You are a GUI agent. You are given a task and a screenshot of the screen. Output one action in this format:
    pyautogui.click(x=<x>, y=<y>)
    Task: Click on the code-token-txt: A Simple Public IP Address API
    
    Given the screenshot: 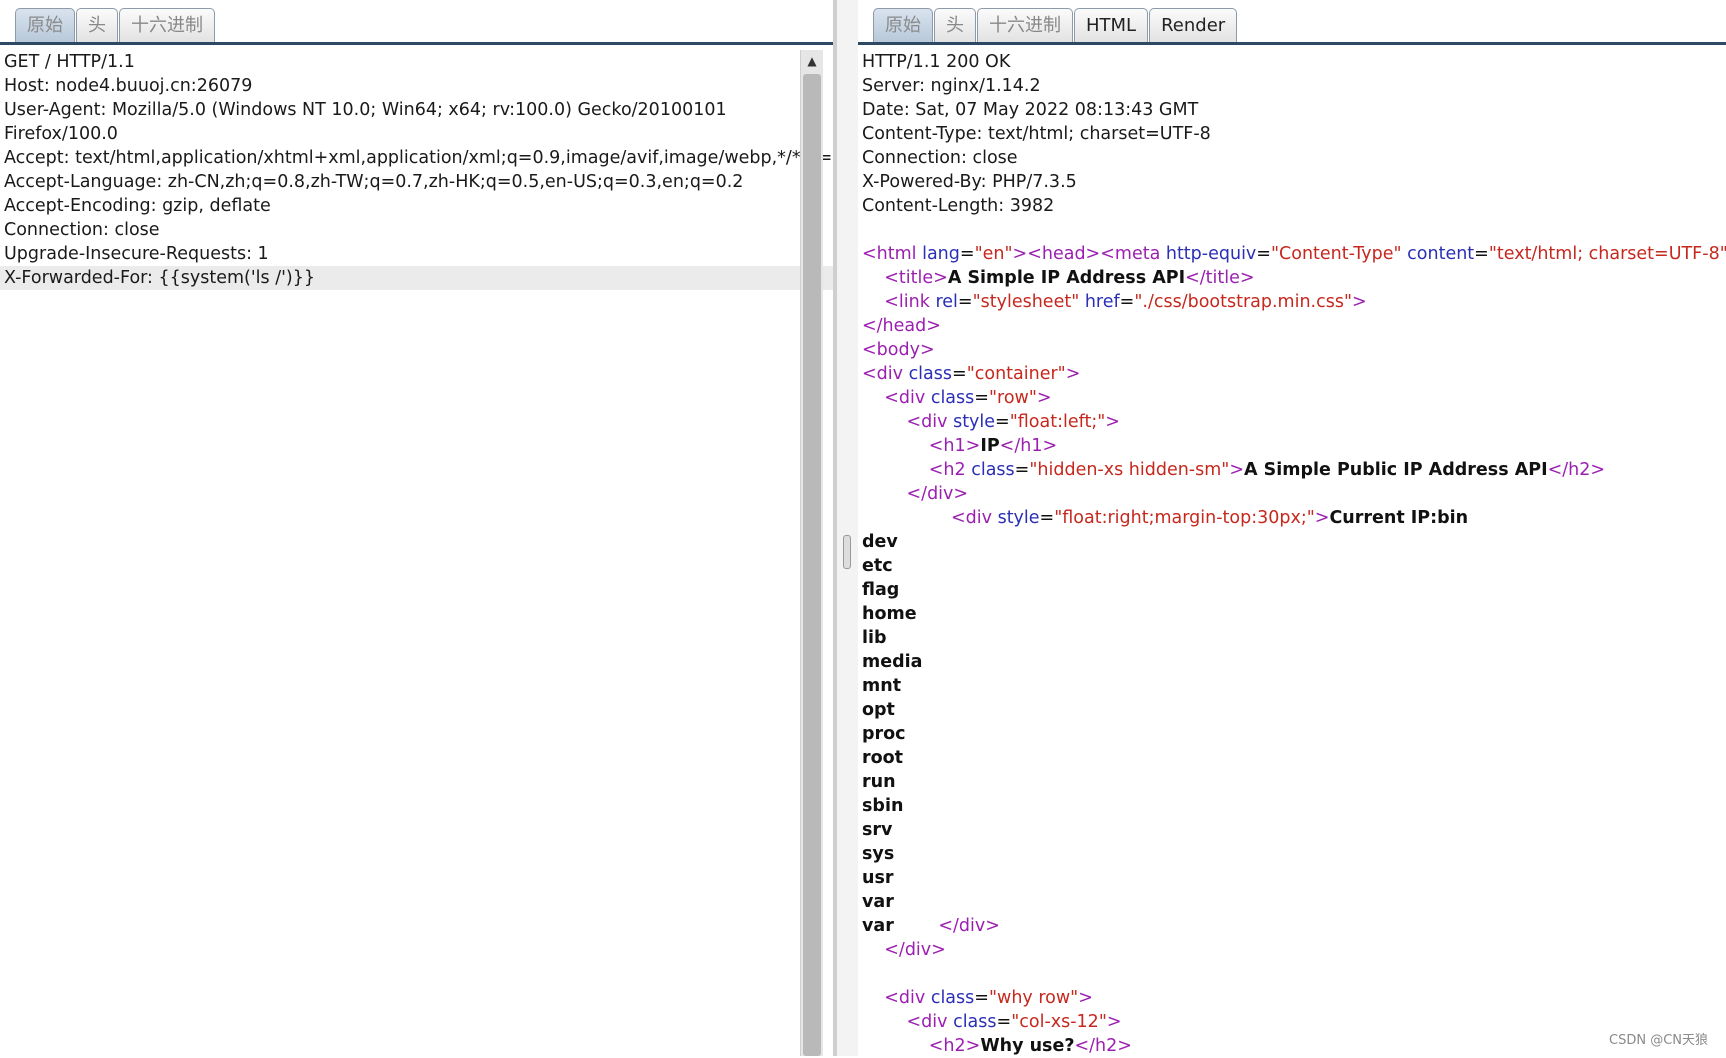 What is the action you would take?
    pyautogui.click(x=1396, y=470)
    